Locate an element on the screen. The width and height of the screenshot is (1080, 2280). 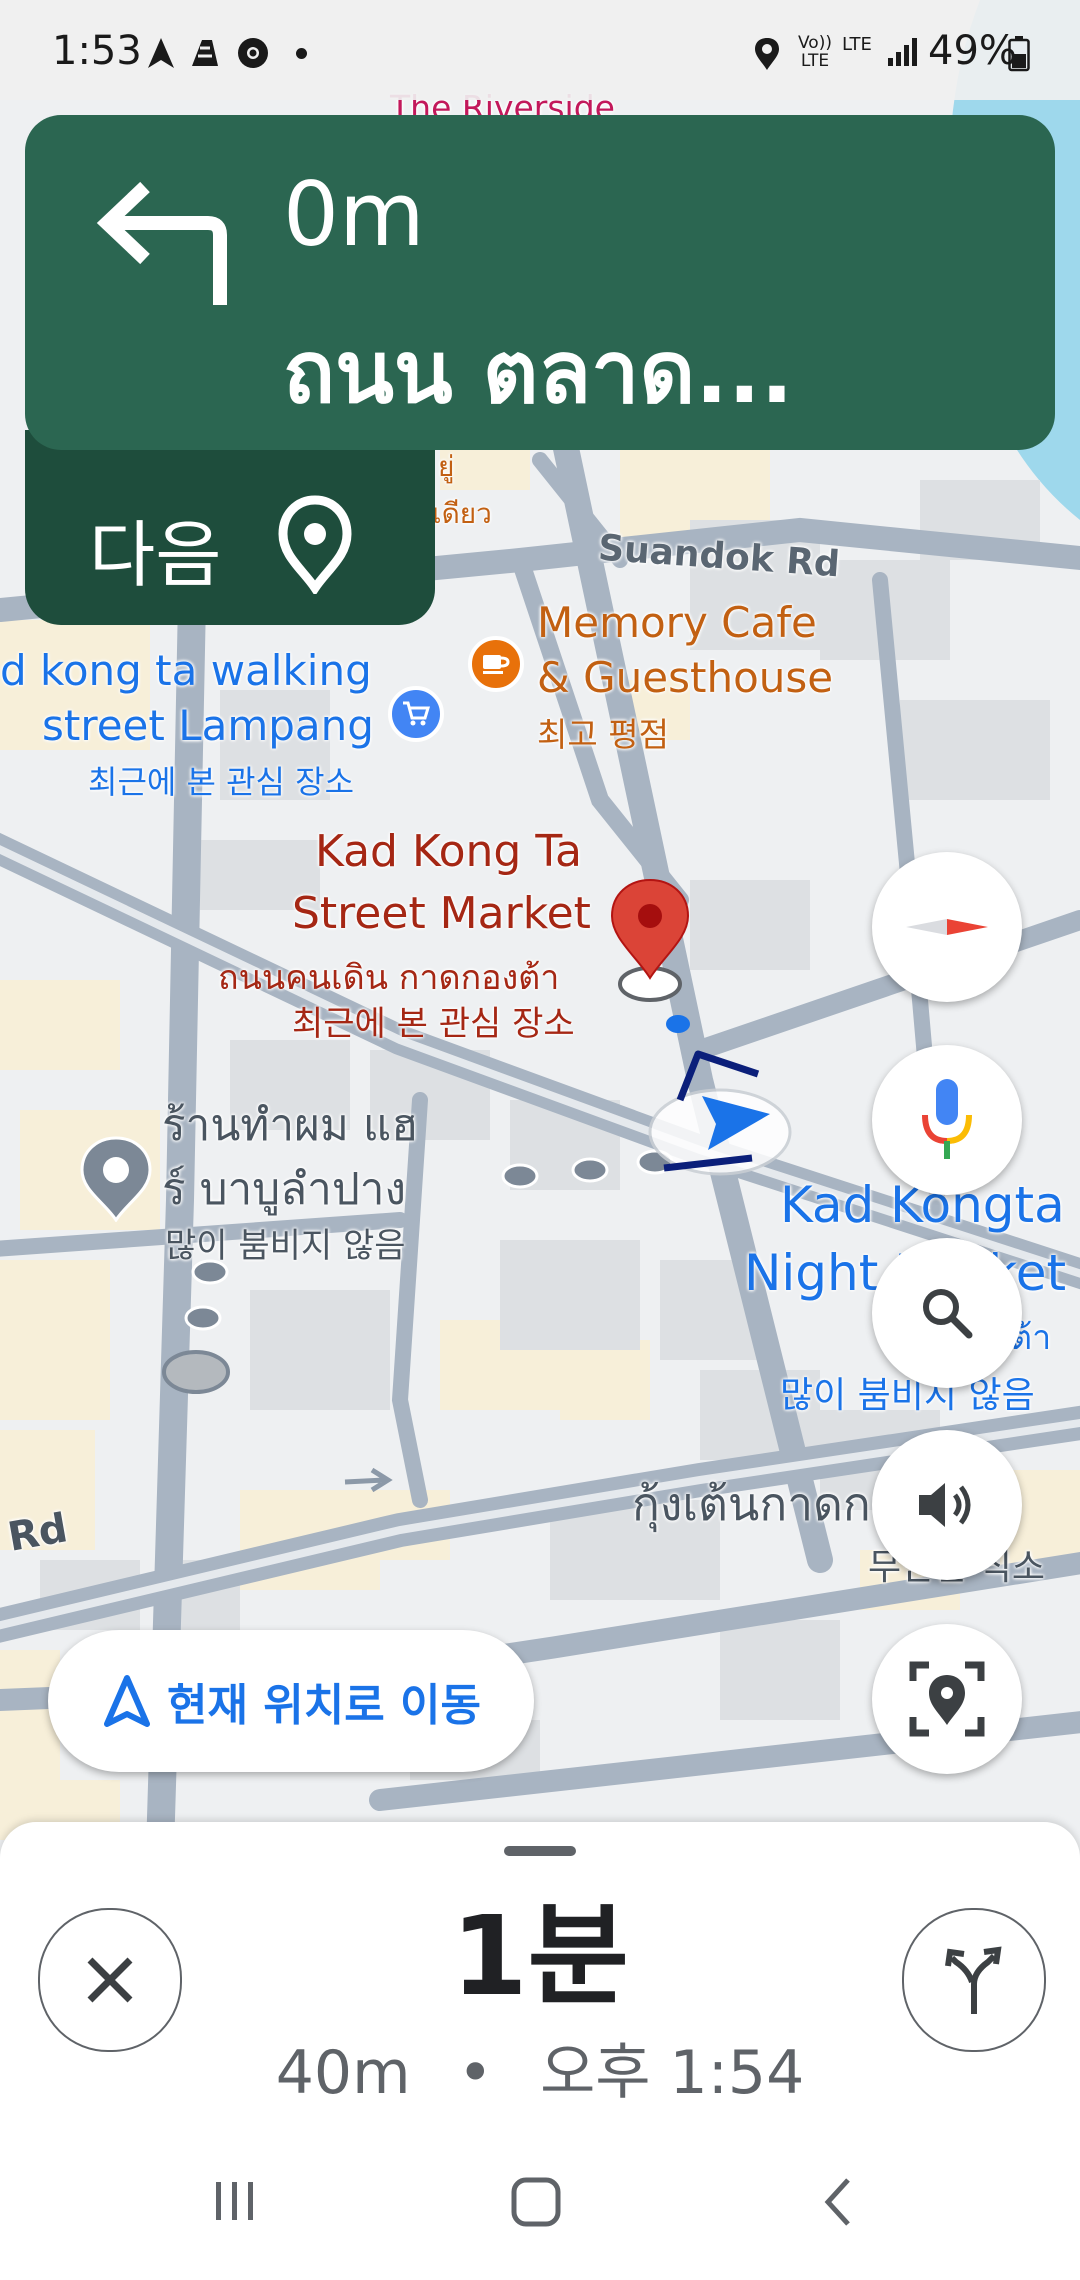
arrival-time: 오후 1:54 is located at coordinates (672, 2073).